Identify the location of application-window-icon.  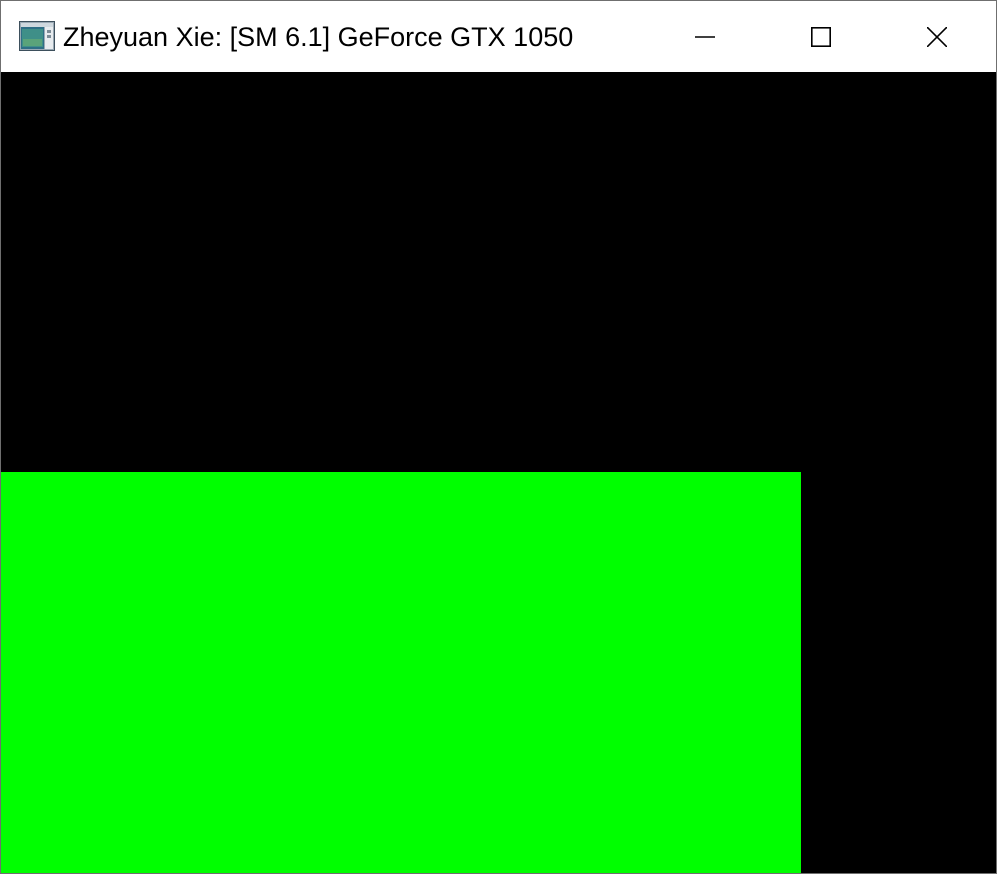
(37, 36).